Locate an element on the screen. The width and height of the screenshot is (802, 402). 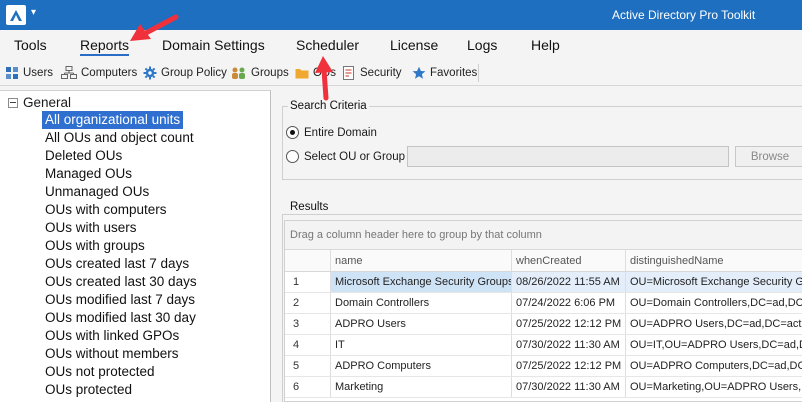
quick-access-dropdown: ▾ is located at coordinates (33, 12).